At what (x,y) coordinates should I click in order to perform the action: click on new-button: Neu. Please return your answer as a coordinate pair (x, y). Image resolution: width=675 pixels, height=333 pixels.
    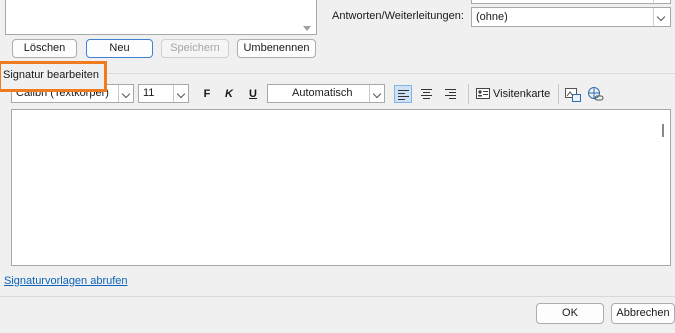
    Looking at the image, I should click on (119, 48).